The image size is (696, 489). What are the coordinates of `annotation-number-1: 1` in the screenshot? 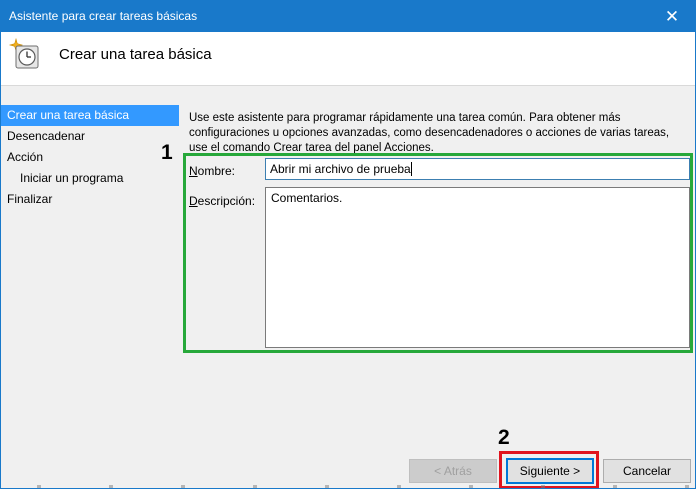 It's located at (167, 152).